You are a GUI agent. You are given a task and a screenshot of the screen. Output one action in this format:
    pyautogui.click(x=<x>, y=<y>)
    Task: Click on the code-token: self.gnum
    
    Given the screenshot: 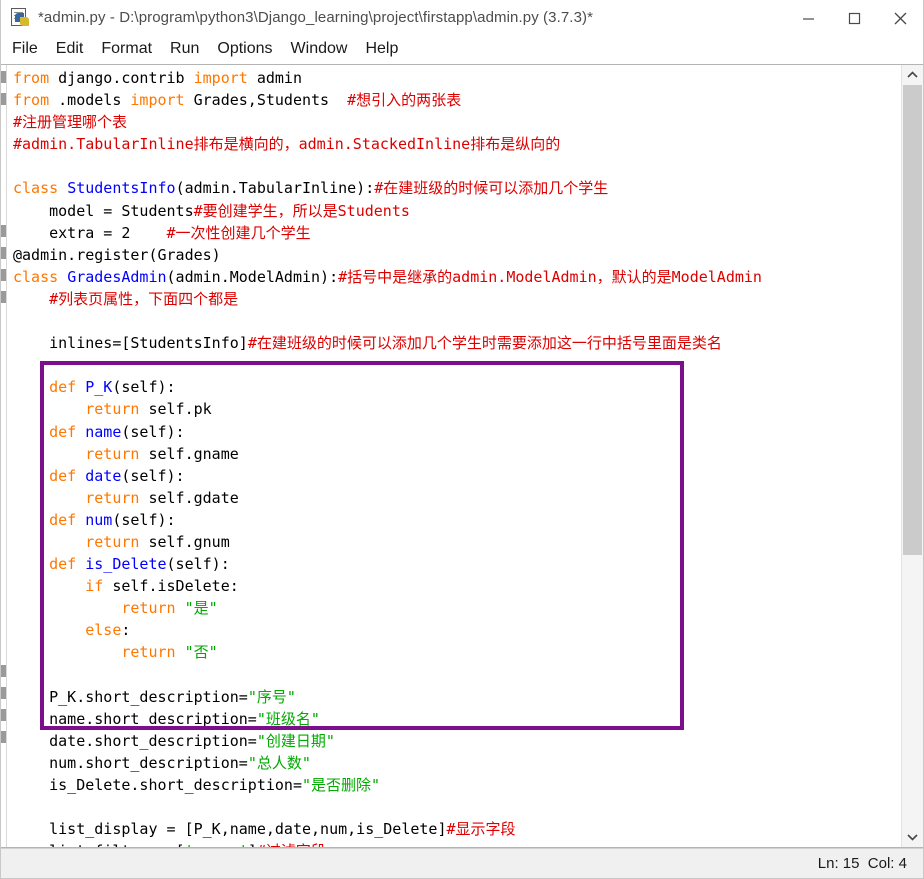 What is the action you would take?
    pyautogui.click(x=184, y=541)
    